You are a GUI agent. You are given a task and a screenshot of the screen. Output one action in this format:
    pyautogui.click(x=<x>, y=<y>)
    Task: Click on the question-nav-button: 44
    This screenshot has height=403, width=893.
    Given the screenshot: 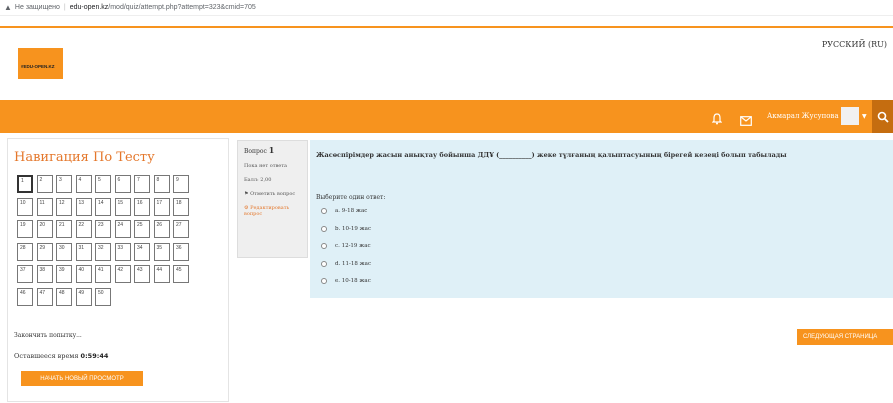 What is the action you would take?
    pyautogui.click(x=161, y=274)
    